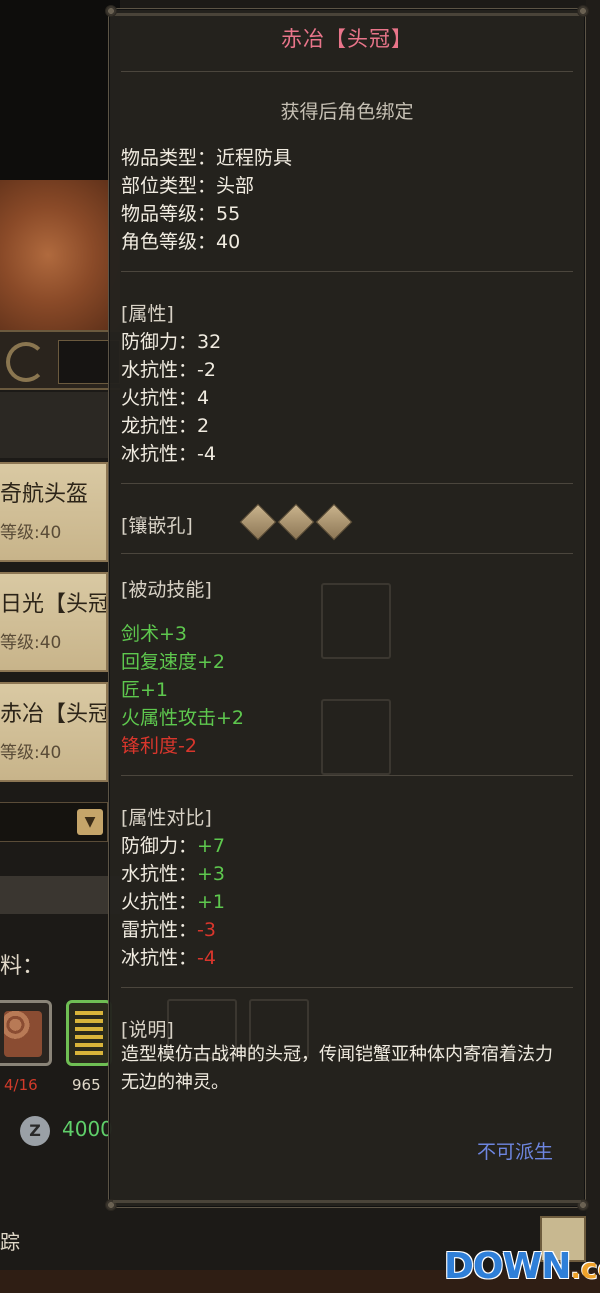 The height and width of the screenshot is (1293, 600). I want to click on info-item-level: 物品等级：55, so click(181, 214).